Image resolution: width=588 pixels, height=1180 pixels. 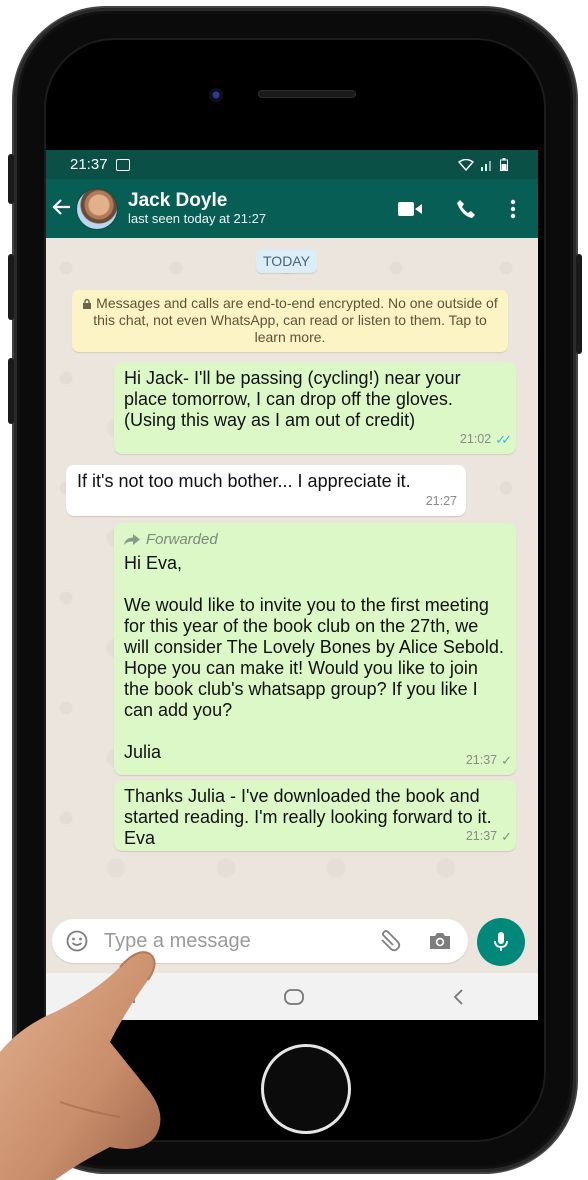 What do you see at coordinates (466, 209) in the screenshot?
I see `phone-icon` at bounding box center [466, 209].